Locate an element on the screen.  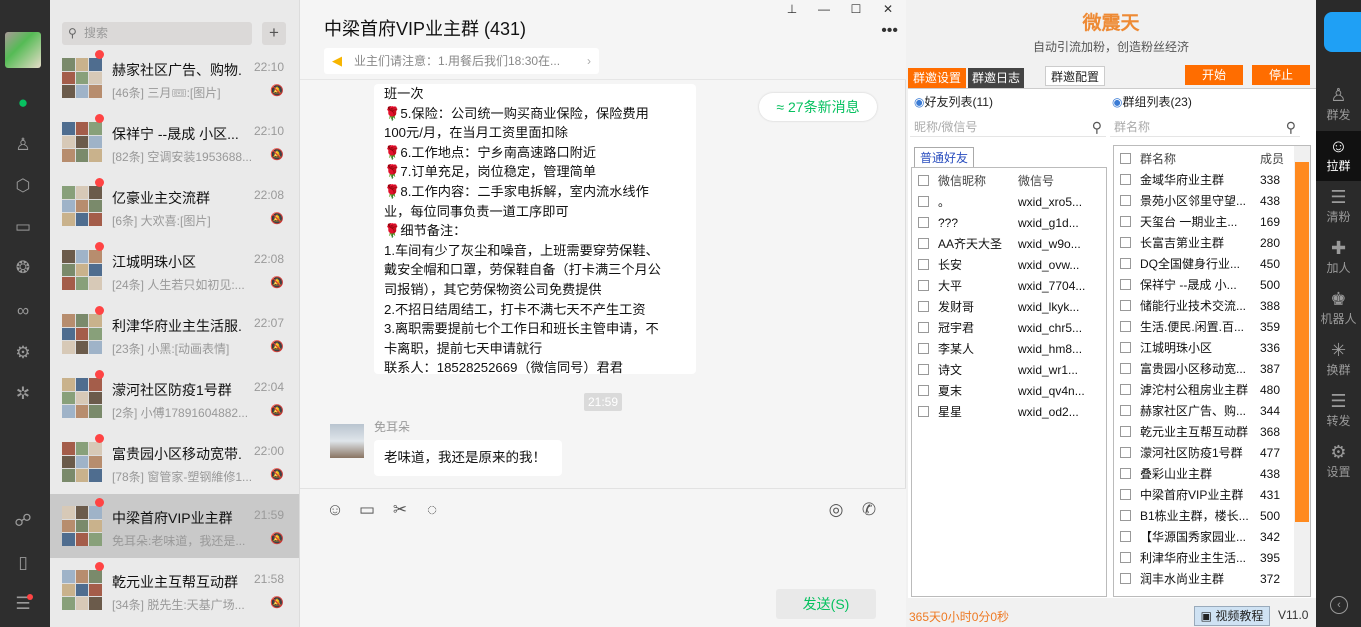
minimize-icon: — is located at coordinates (824, 10).